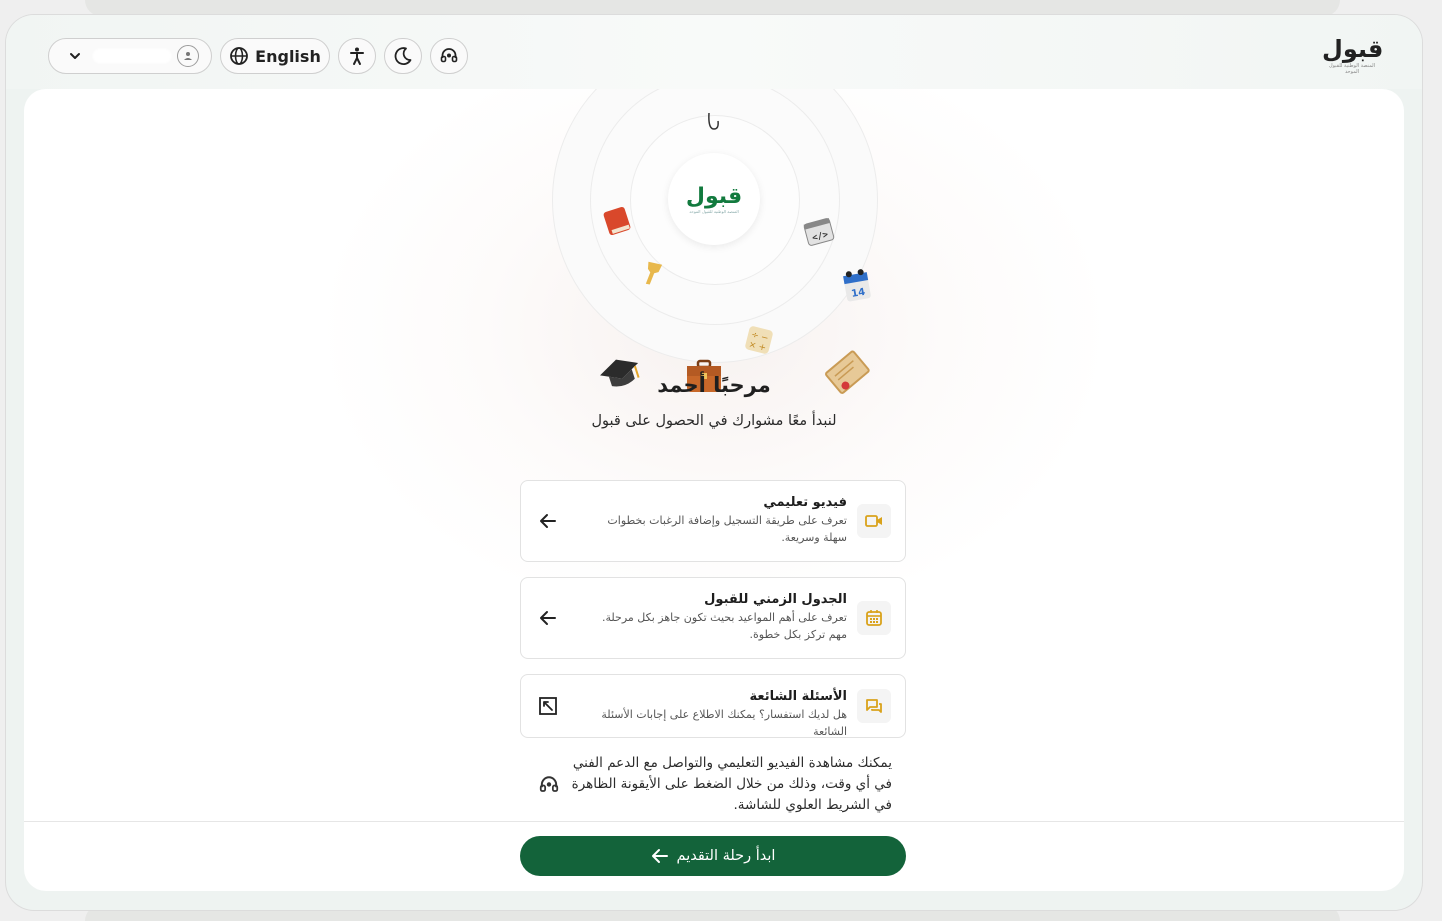 Image resolution: width=1442 pixels, height=921 pixels. I want to click on option-title: الجدول الزمني للقبول, so click(775, 599).